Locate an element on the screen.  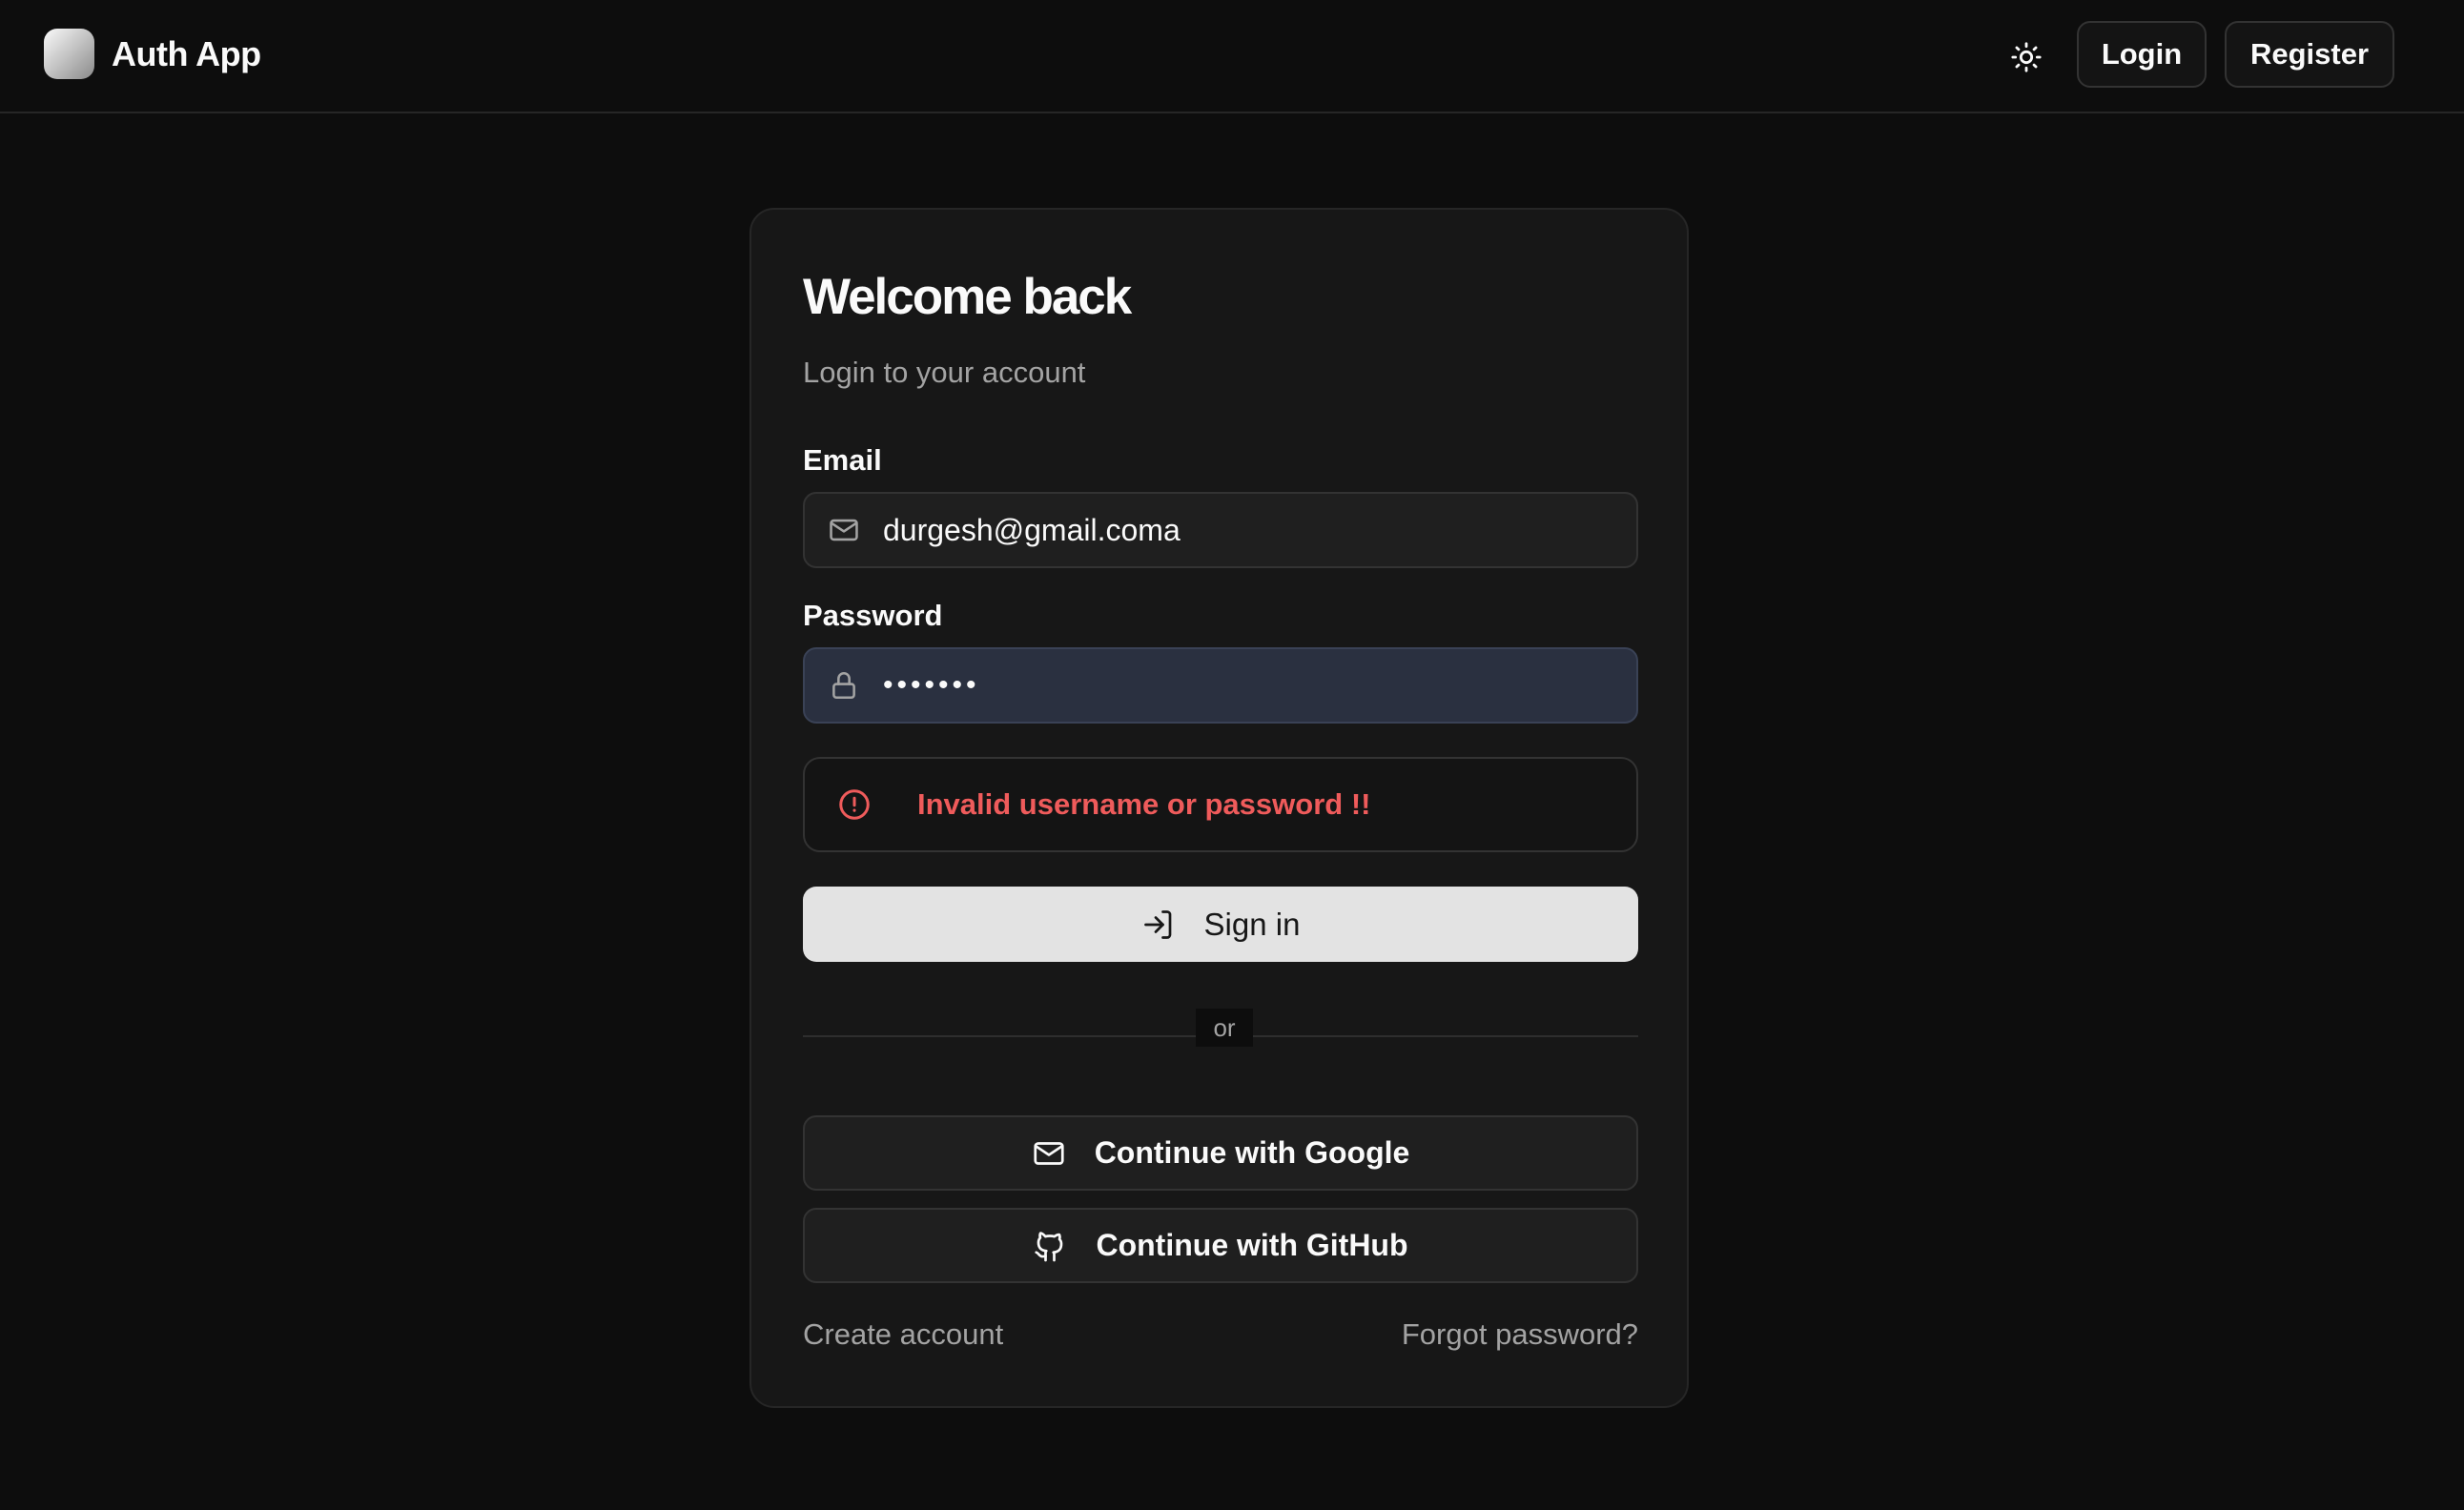
password-field: ••••••• is located at coordinates (1220, 685).